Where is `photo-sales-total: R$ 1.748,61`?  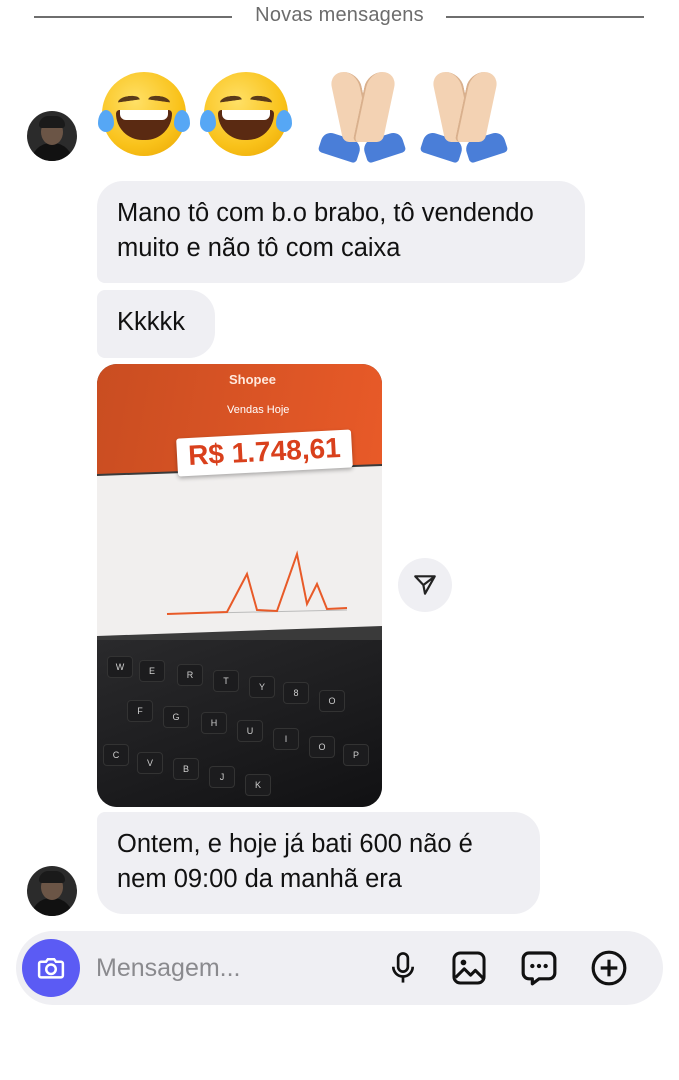
photo-sales-total: R$ 1.748,61 is located at coordinates (264, 451).